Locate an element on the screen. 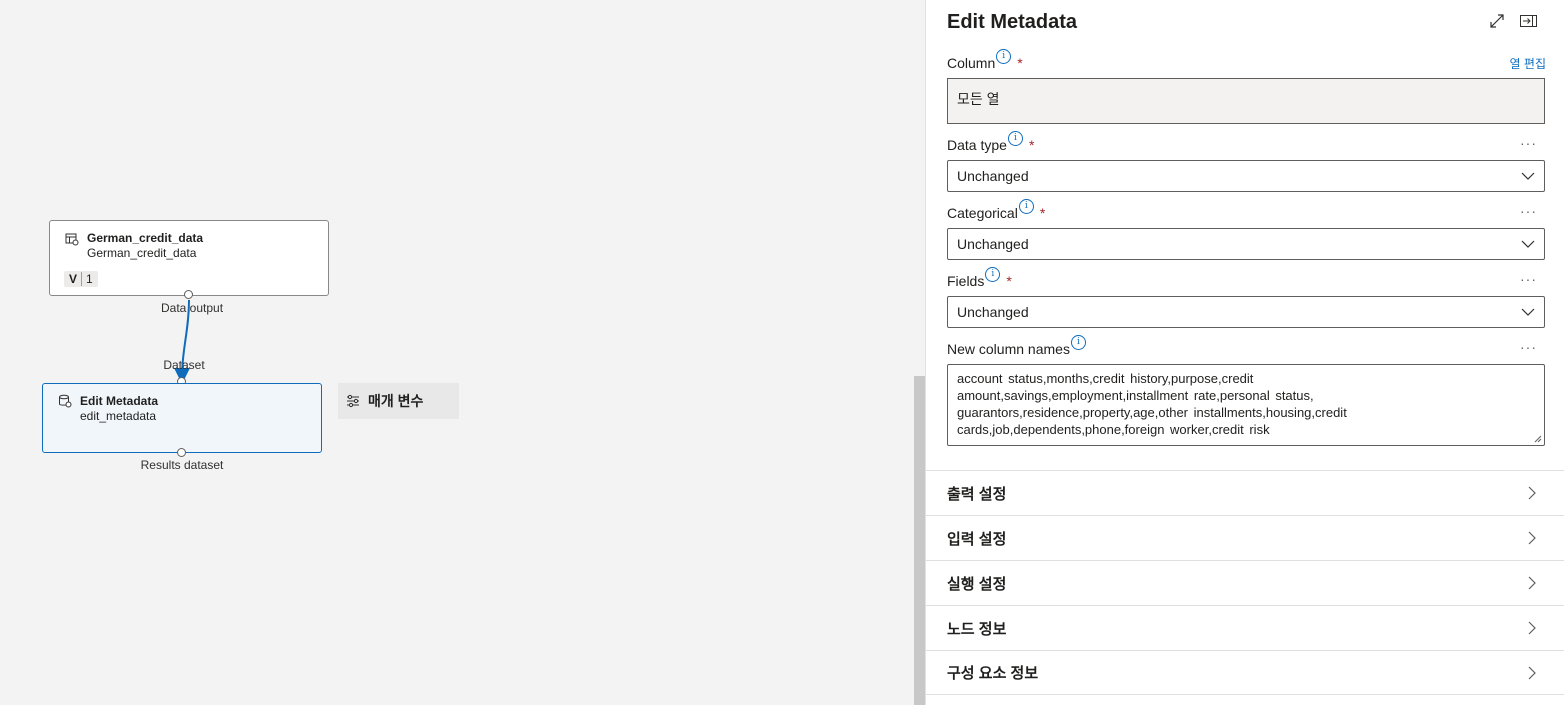  section-run-settings: 실행 설정 is located at coordinates (1245, 582).